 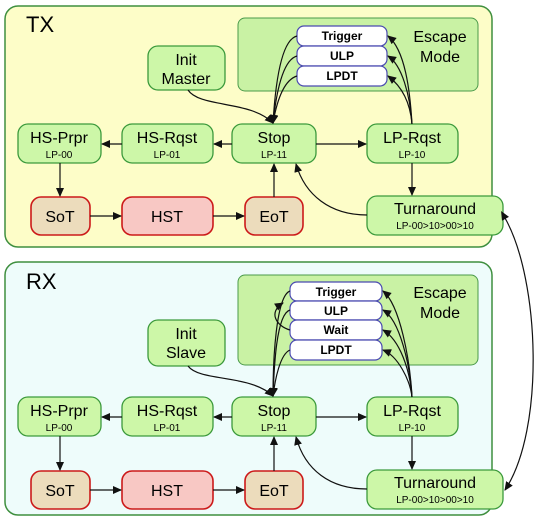 What do you see at coordinates (187, 79) in the screenshot?
I see `tx-init-line2: Master` at bounding box center [187, 79].